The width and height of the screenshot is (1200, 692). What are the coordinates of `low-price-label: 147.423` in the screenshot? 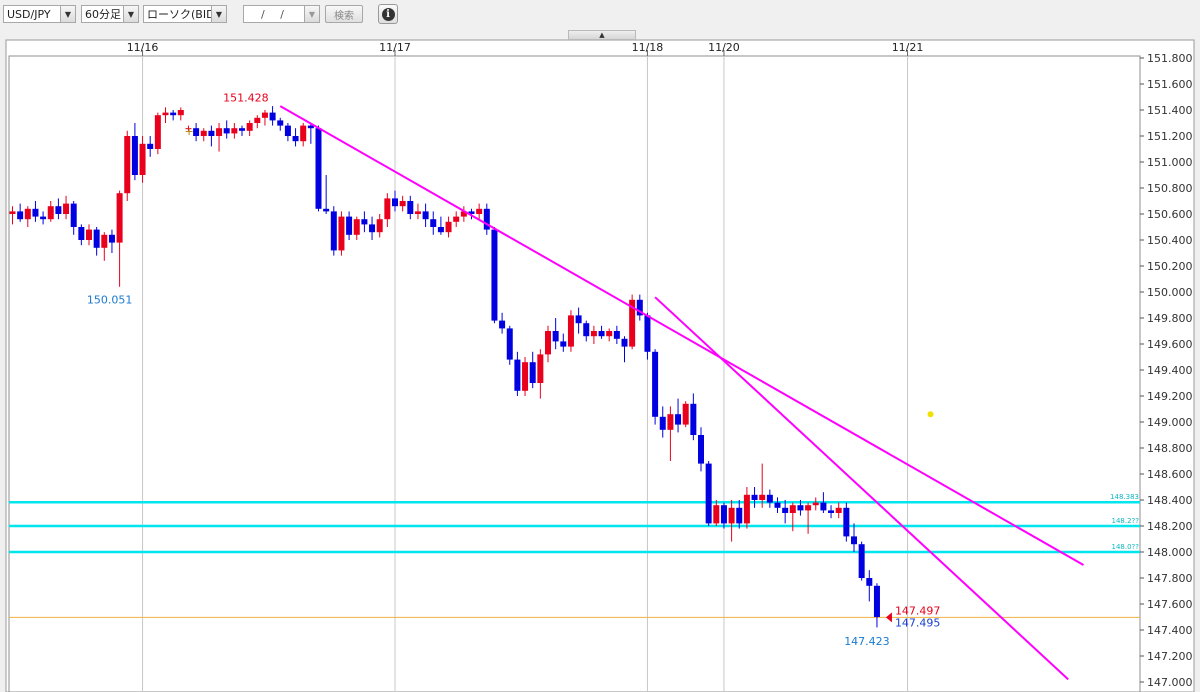 It's located at (867, 641).